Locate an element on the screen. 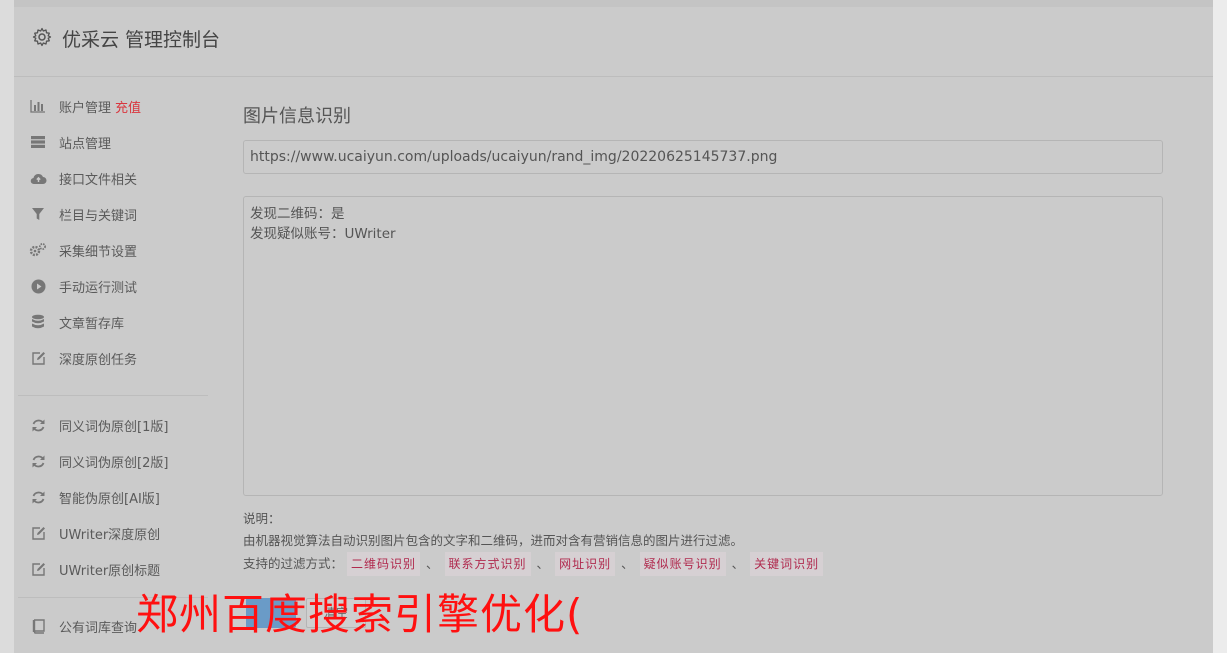 This screenshot has width=1227, height=653. page-title: 图片信息识别 is located at coordinates (297, 116).